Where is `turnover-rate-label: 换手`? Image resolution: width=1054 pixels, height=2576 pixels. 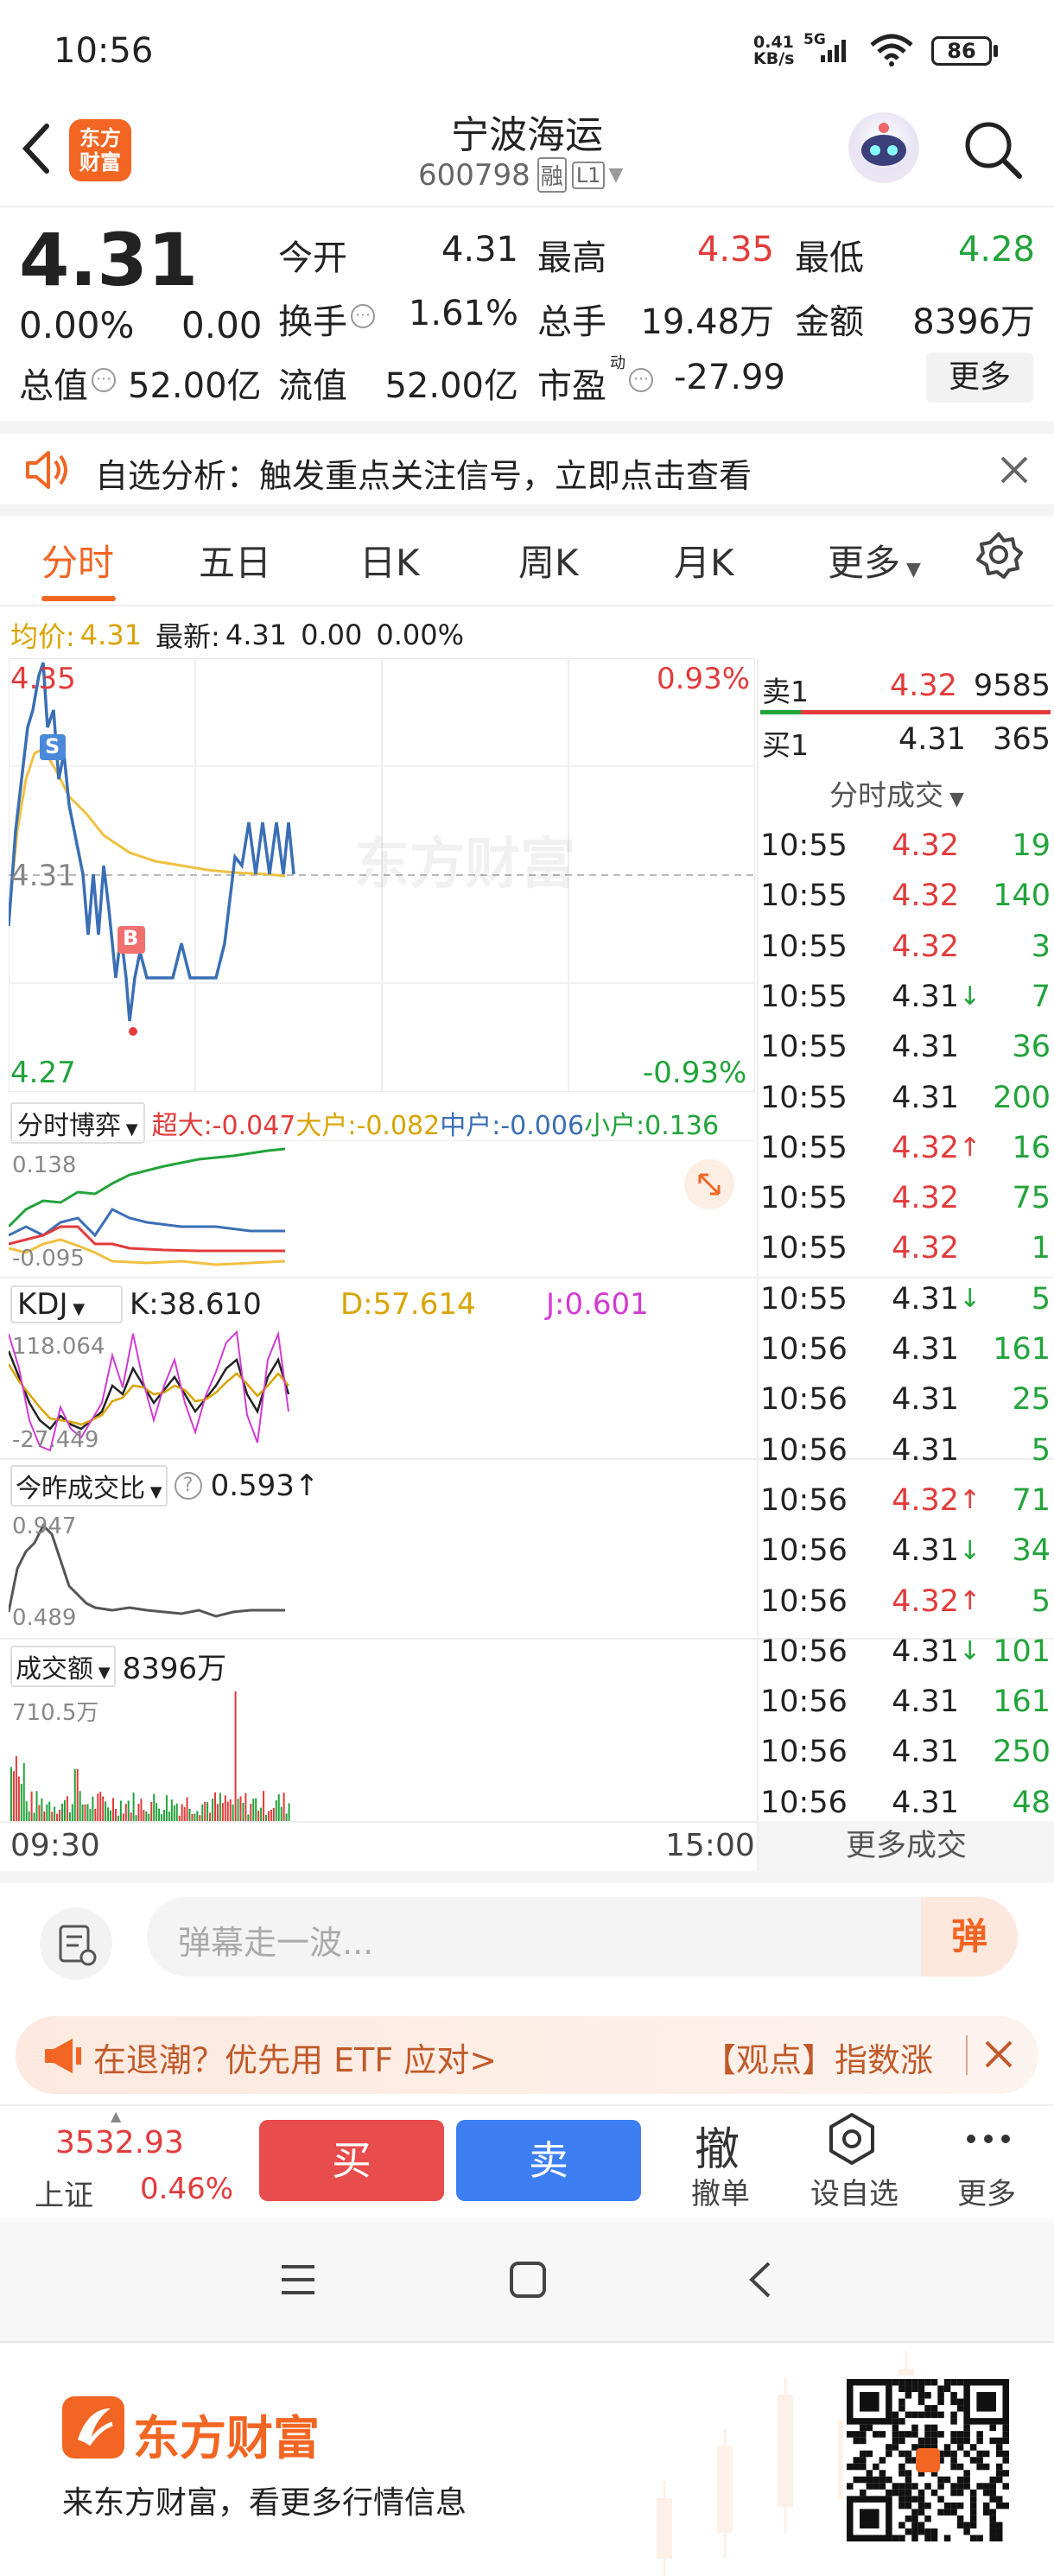
turnover-rate-label: 换手 is located at coordinates (312, 322).